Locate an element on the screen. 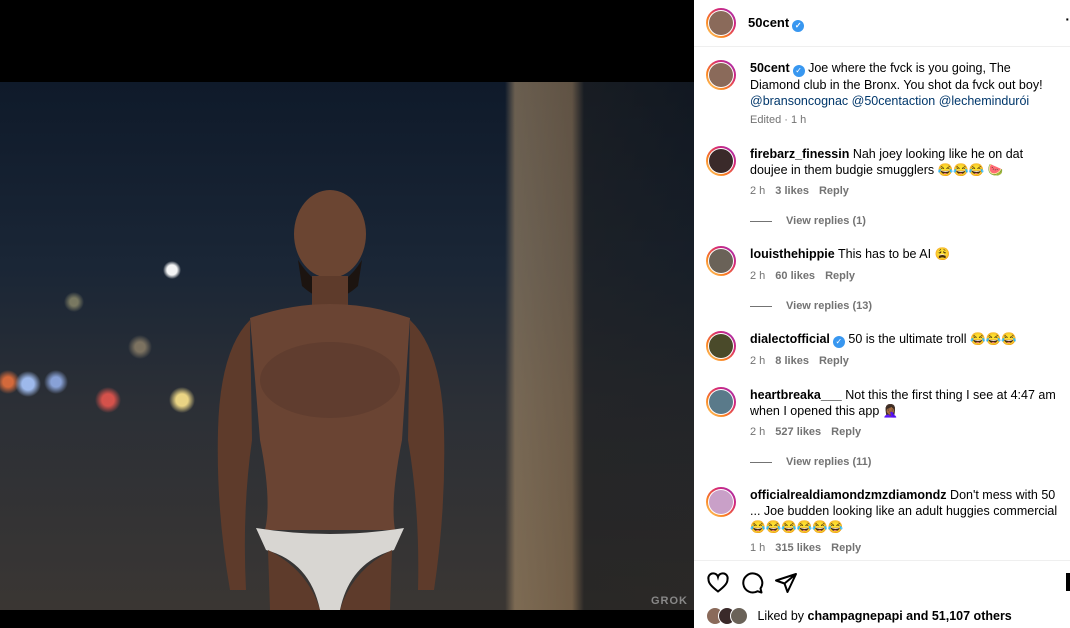  likes-summary: Liked by champagnepapi and 51,107 others is located at coordinates (859, 616).